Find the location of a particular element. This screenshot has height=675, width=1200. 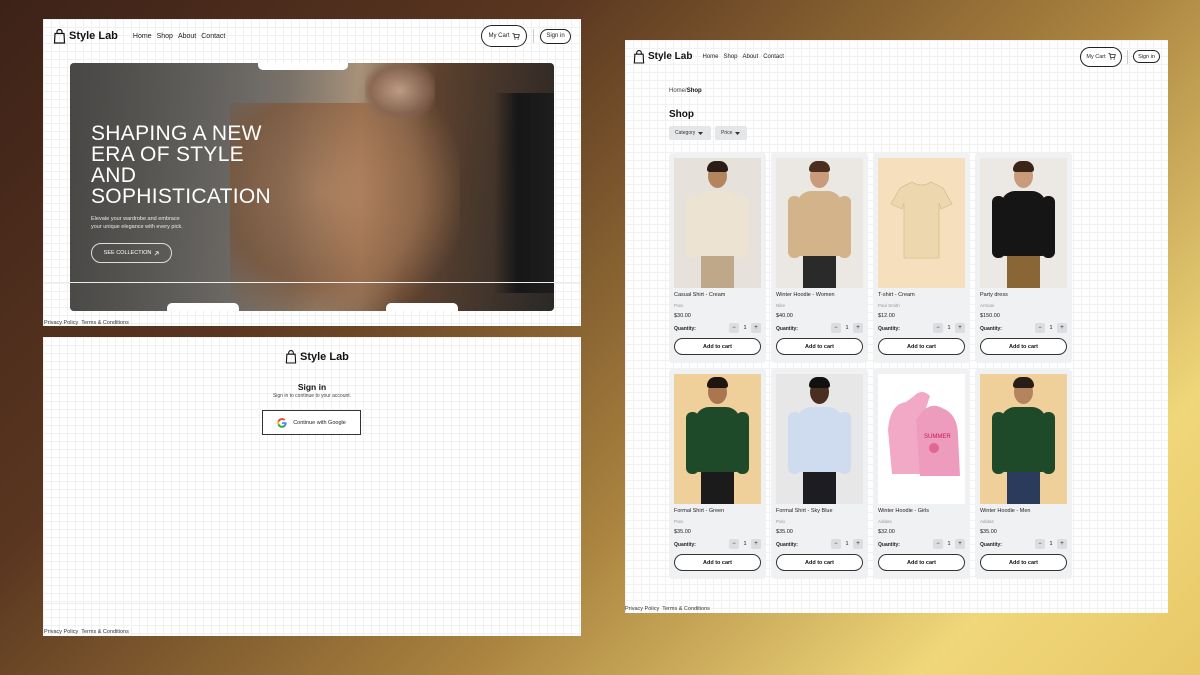

product-name: Formal Shirt - Sky Blue is located at coordinates (804, 511).